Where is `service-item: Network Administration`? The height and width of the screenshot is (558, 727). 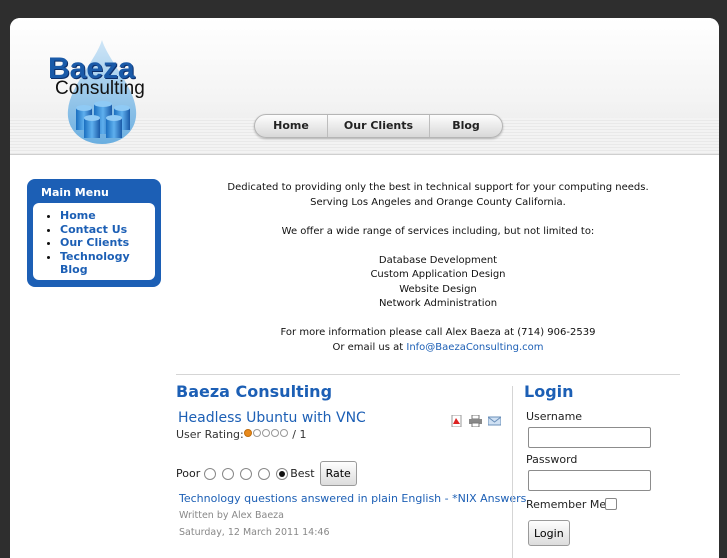 service-item: Network Administration is located at coordinates (438, 303).